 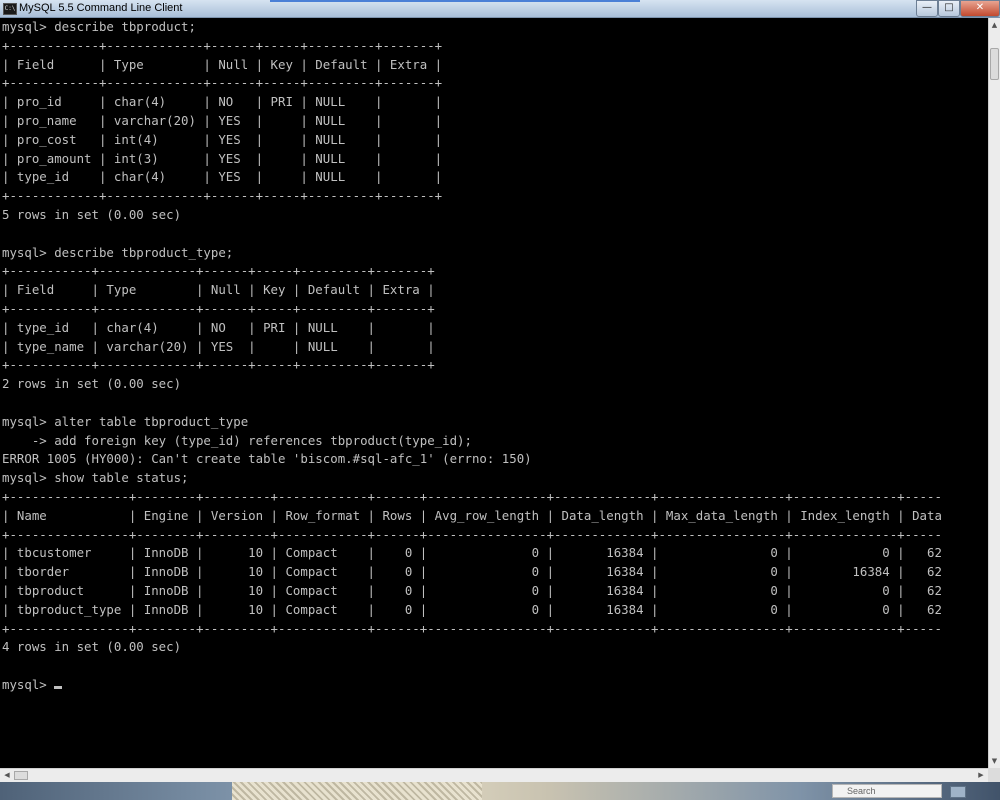 I want to click on scroll-right-arrow-icon: ▶, so click(x=981, y=775).